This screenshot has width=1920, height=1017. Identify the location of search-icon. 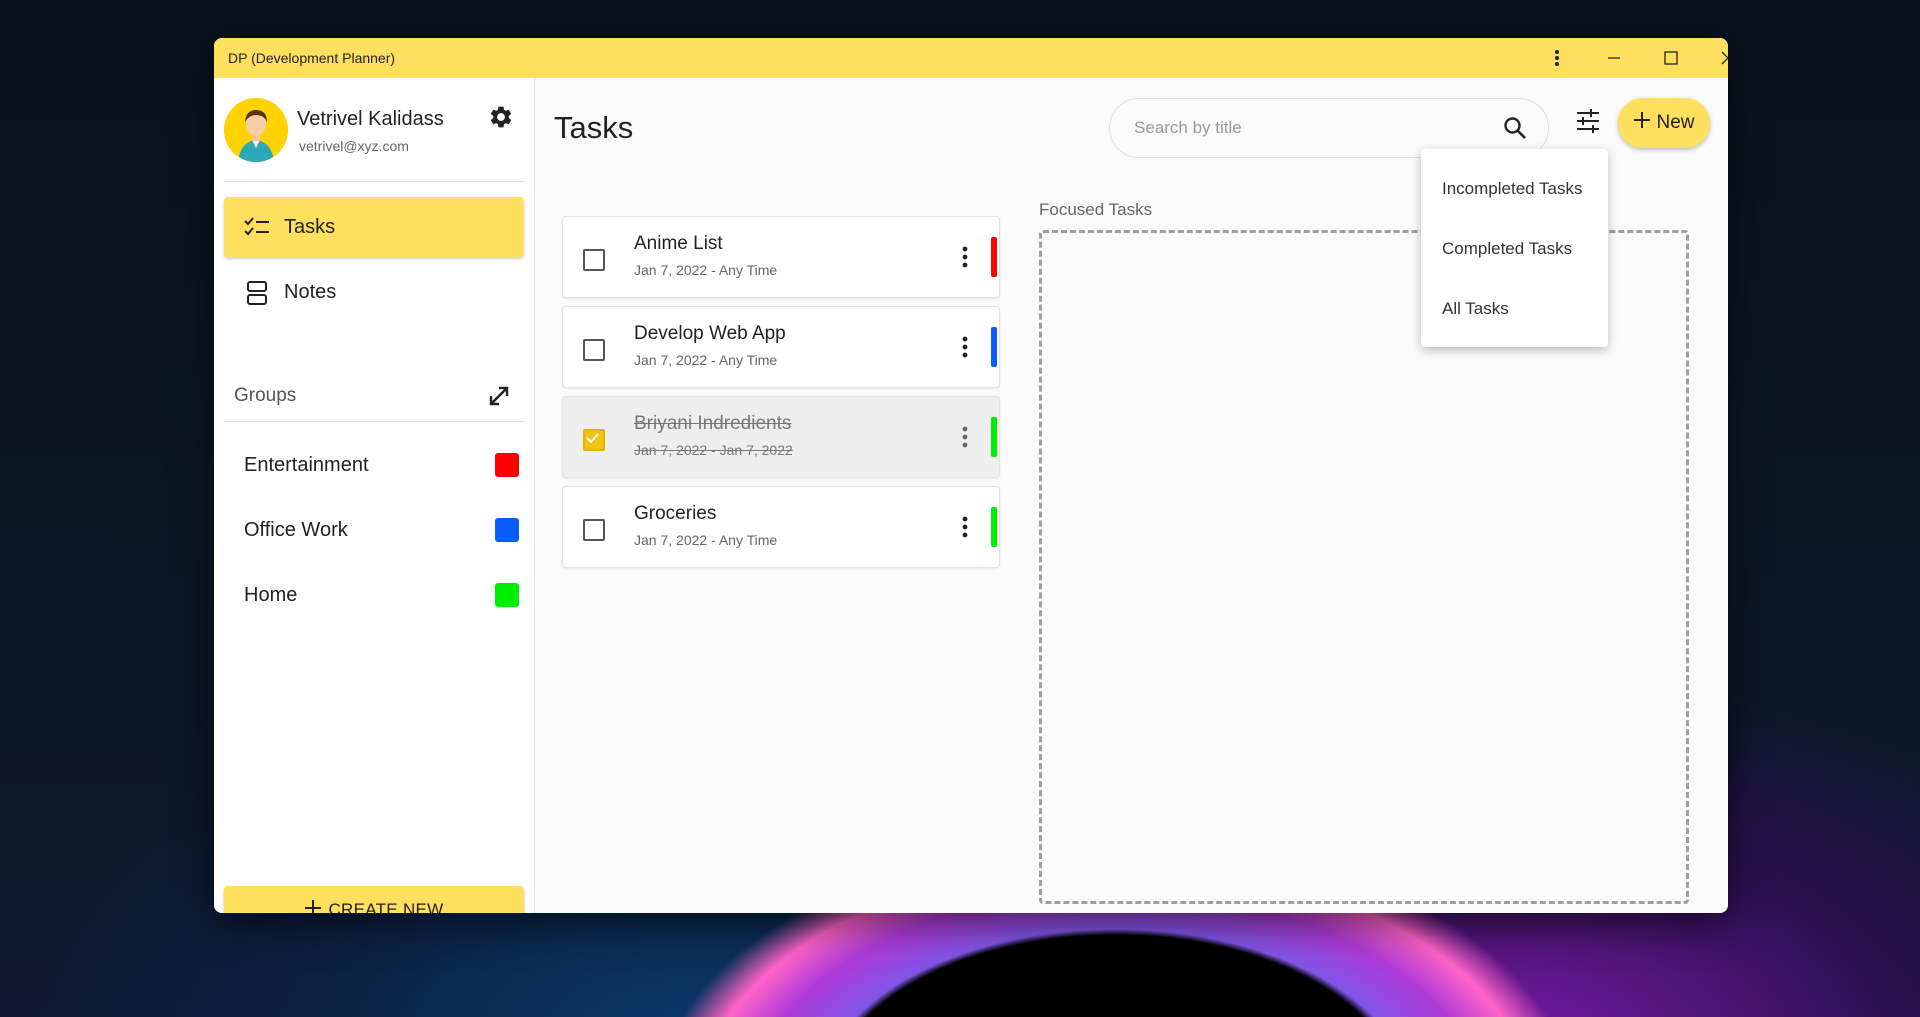
(1515, 128).